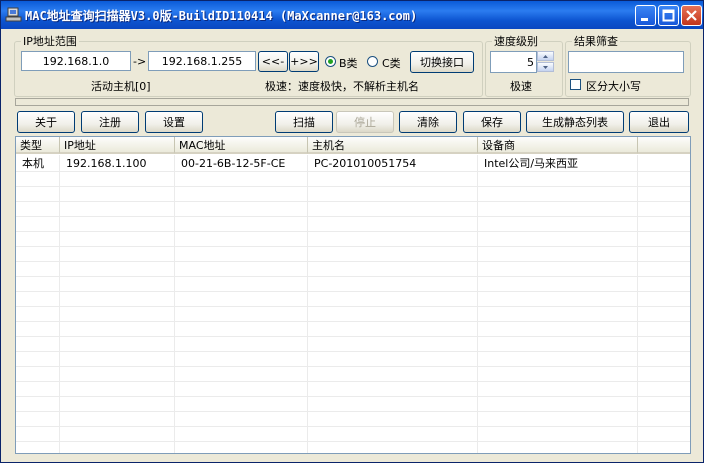 The image size is (704, 463). What do you see at coordinates (233, 163) in the screenshot?
I see `cell-mac: 00-21-6B-12-5F-CE` at bounding box center [233, 163].